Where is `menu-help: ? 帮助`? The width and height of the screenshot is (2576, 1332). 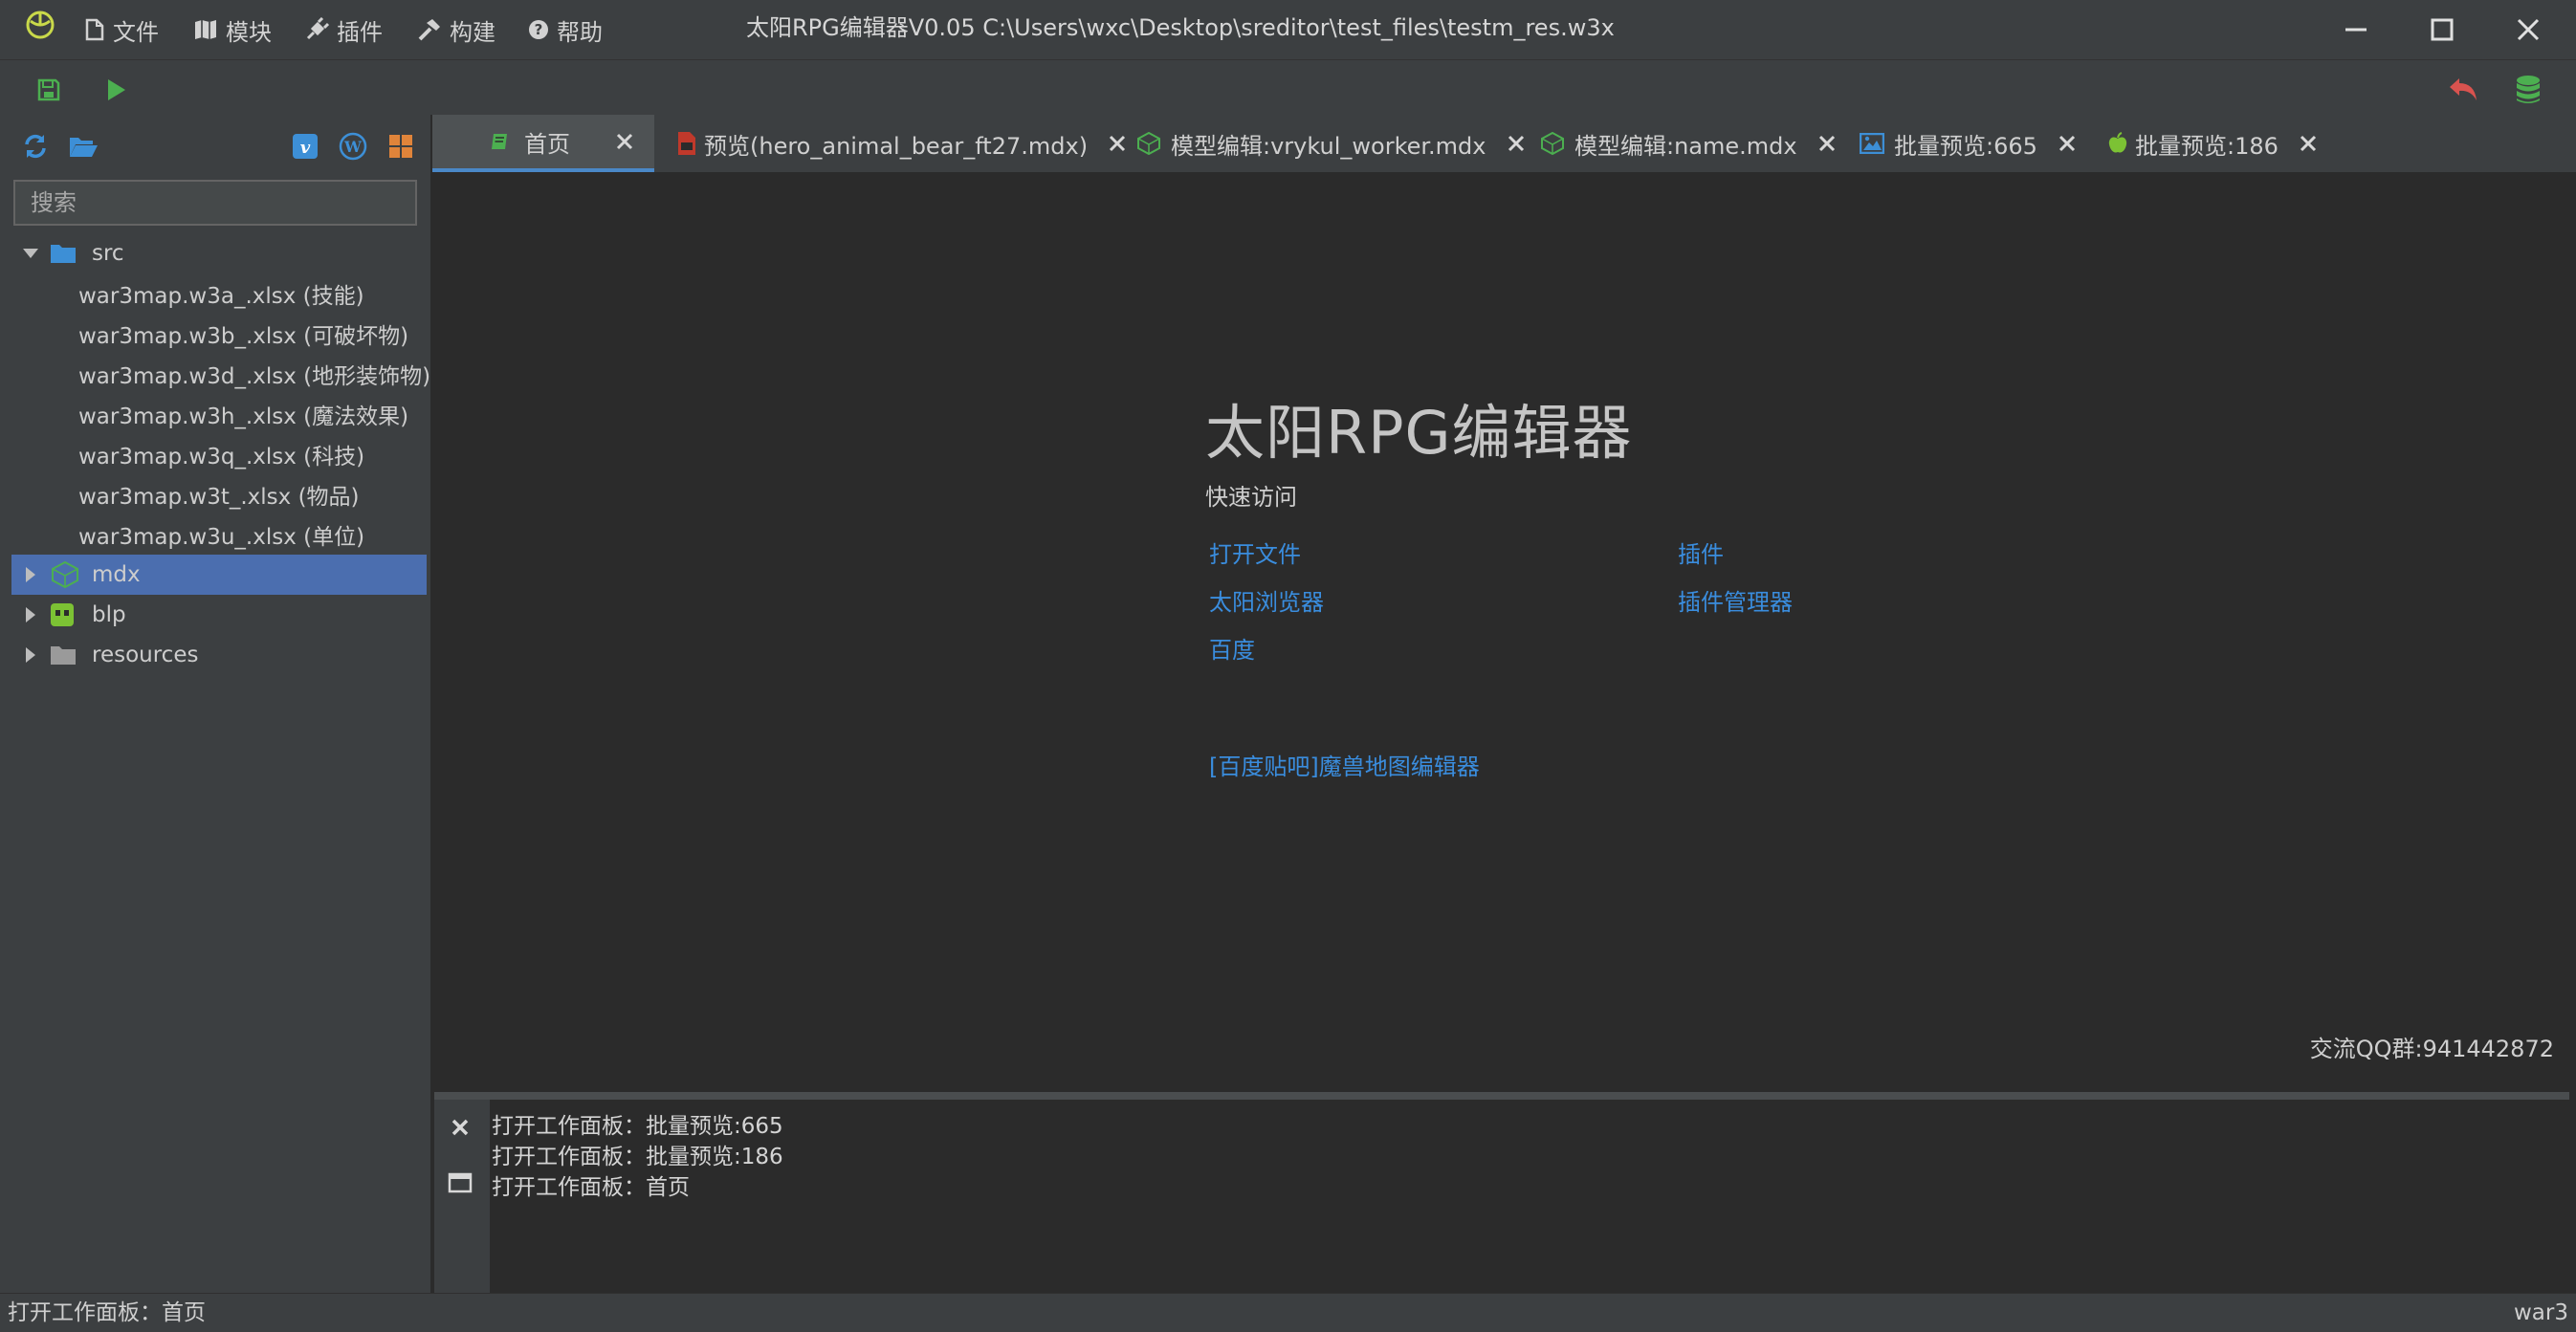
menu-help: ? 帮助 is located at coordinates (565, 29).